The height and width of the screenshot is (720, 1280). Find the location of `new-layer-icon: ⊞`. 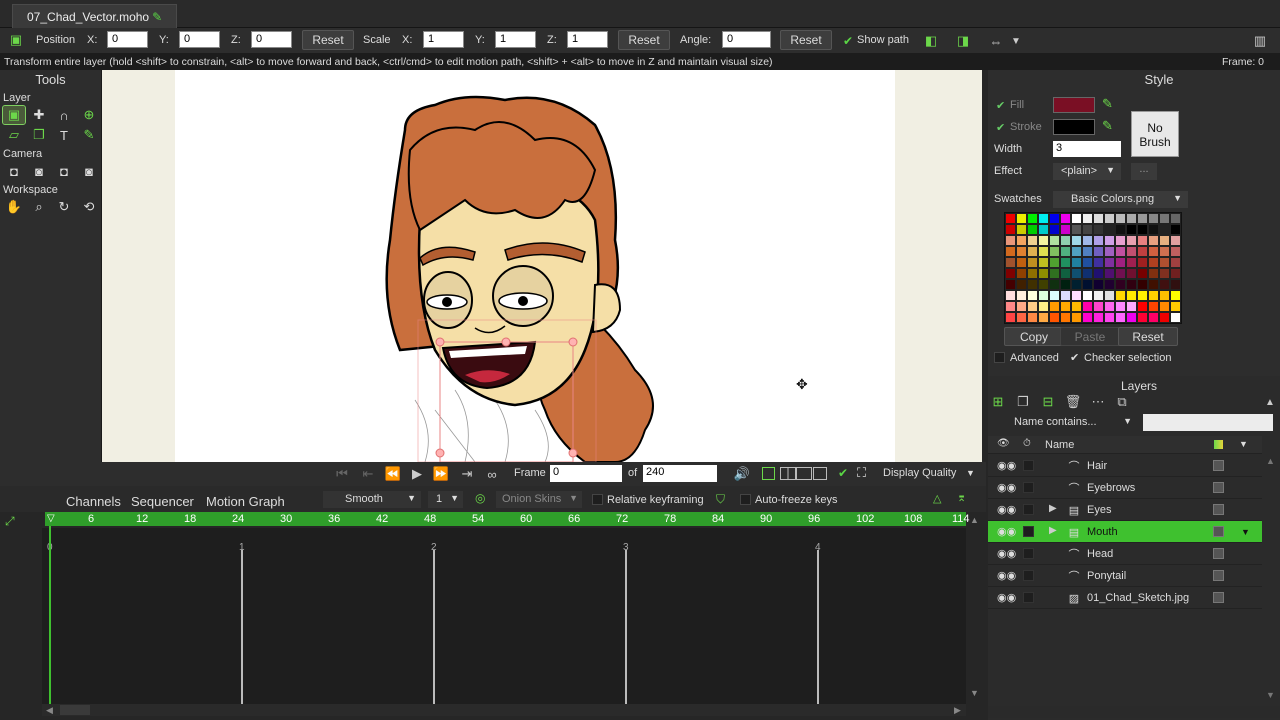

new-layer-icon: ⊞ is located at coordinates (998, 402).